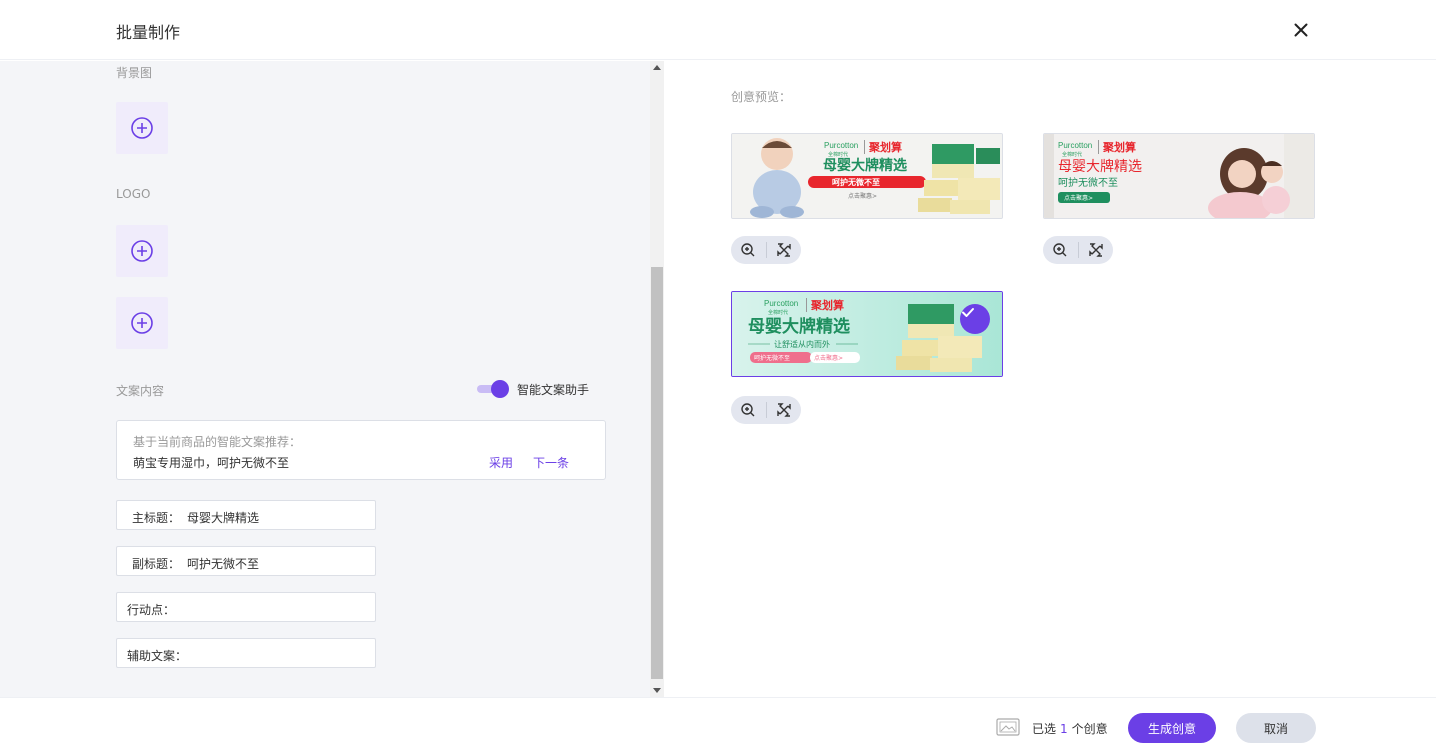 This screenshot has width=1436, height=755. What do you see at coordinates (157, 656) in the screenshot?
I see `aux-copy-label: 辅助文案：` at bounding box center [157, 656].